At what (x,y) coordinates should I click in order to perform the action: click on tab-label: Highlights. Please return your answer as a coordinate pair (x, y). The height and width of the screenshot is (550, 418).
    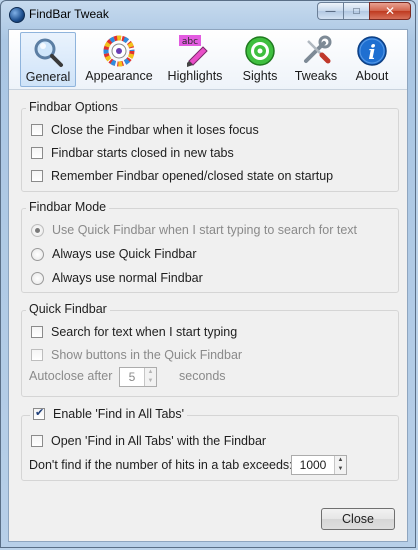
    Looking at the image, I should click on (195, 76).